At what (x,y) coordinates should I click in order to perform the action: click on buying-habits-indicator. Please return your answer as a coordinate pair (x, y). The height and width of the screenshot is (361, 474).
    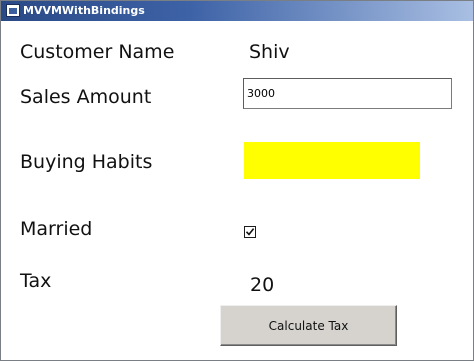
    Looking at the image, I should click on (332, 160).